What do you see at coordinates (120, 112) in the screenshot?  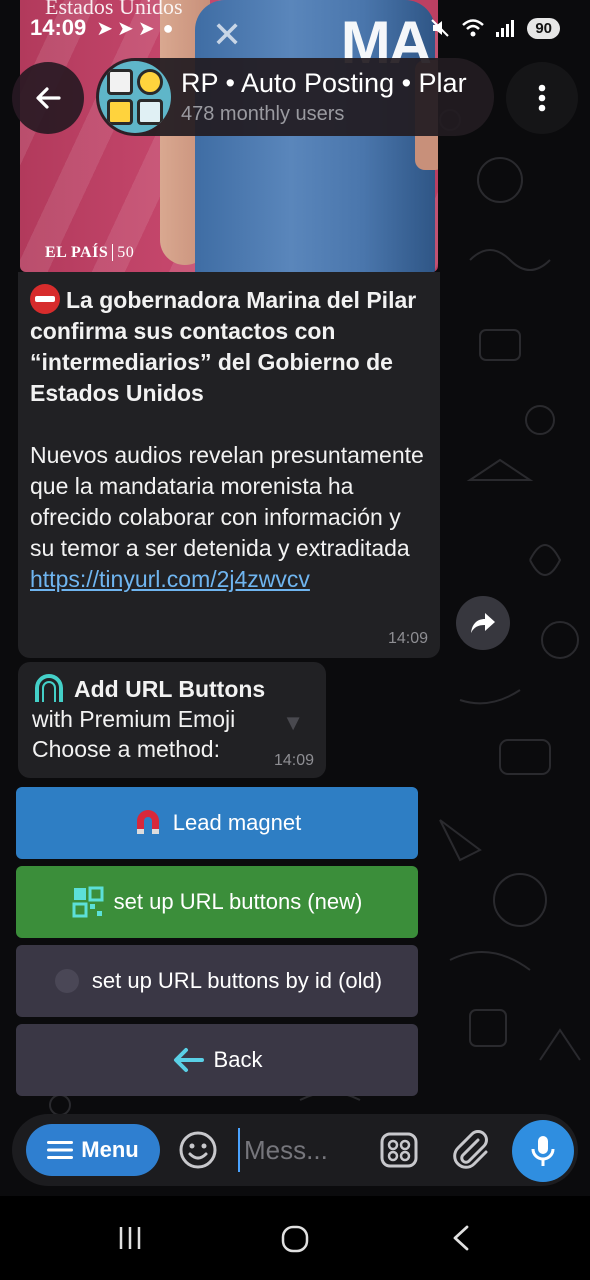 I see `avatar-envelope-icon` at bounding box center [120, 112].